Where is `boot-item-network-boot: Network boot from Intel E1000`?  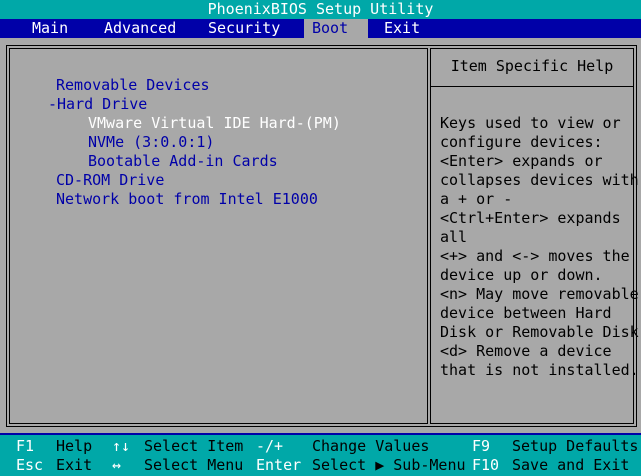 boot-item-network-boot: Network boot from Intel E1000 is located at coordinates (187, 199).